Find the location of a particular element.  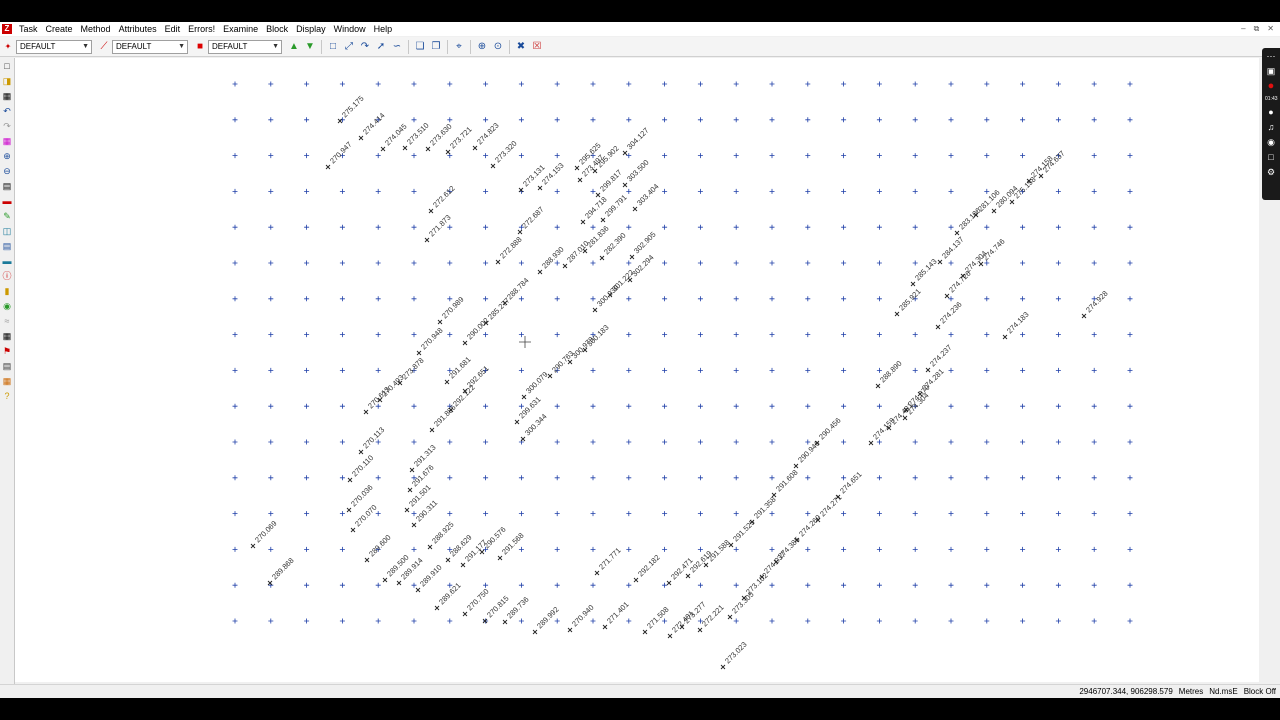

menu-task: Task is located at coordinates (28, 29).